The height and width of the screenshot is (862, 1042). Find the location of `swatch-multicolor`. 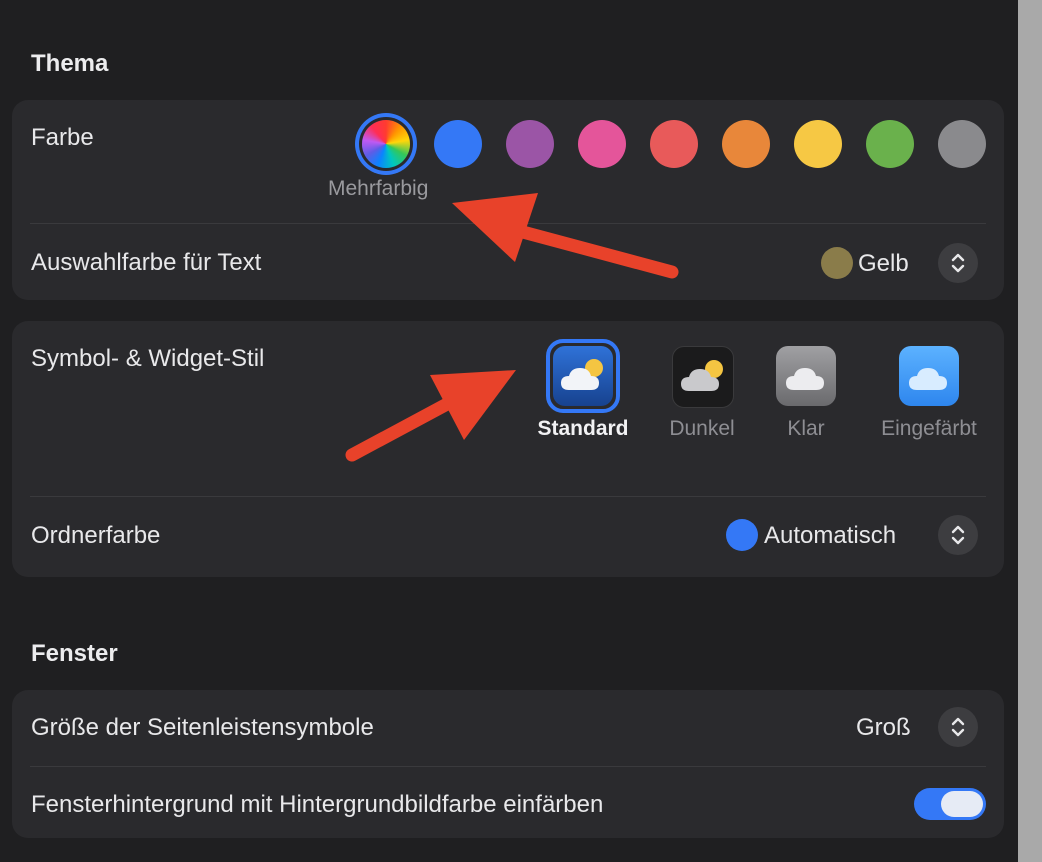

swatch-multicolor is located at coordinates (386, 144).